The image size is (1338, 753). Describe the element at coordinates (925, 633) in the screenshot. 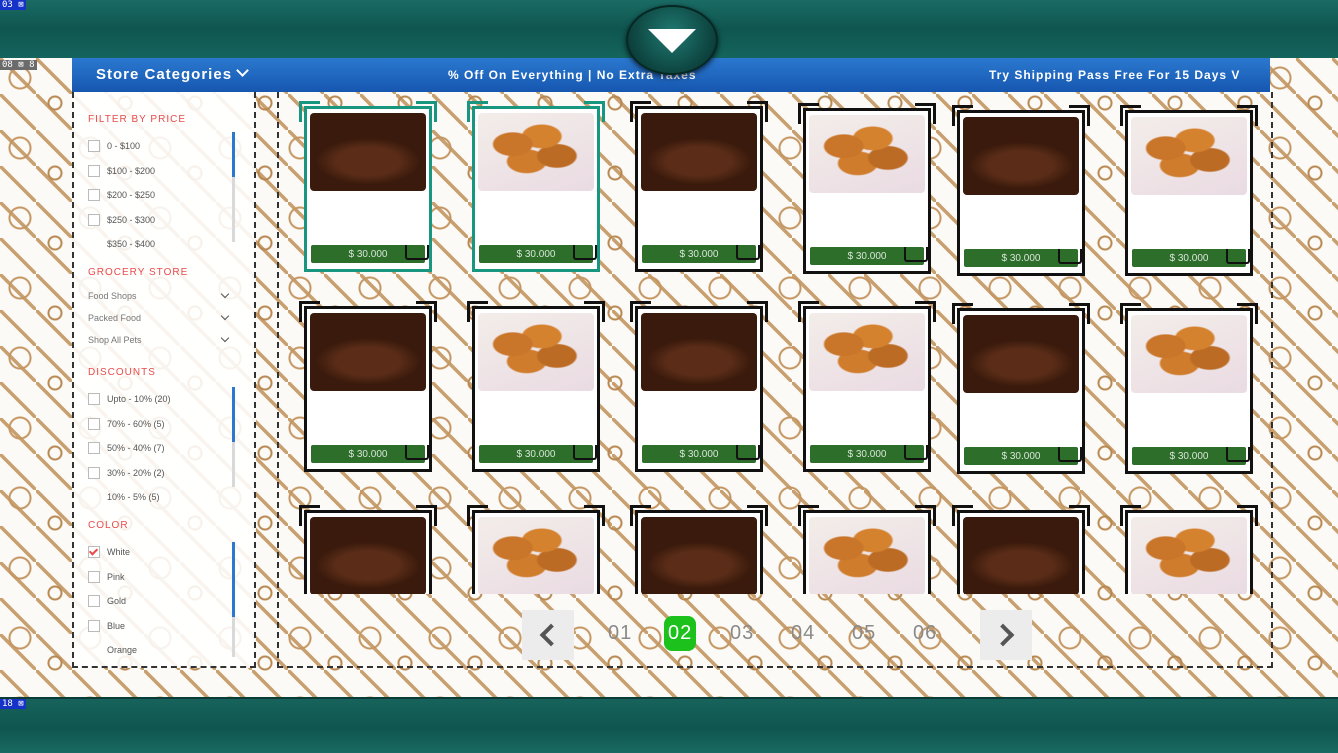

I see `page-06-button: 06` at that location.